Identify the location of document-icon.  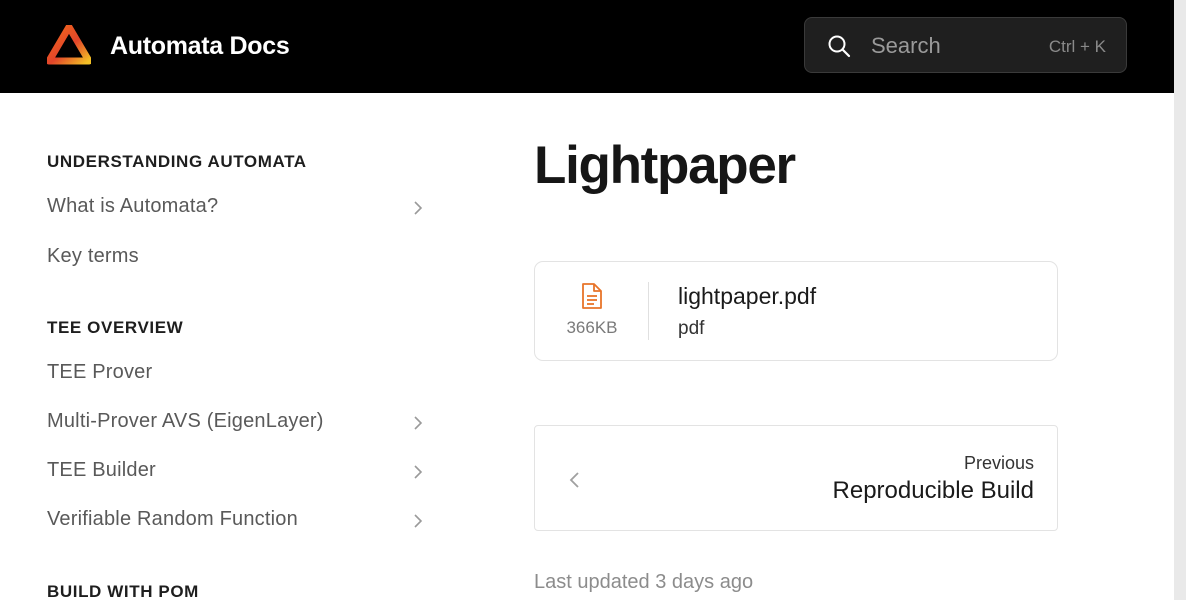
(592, 296).